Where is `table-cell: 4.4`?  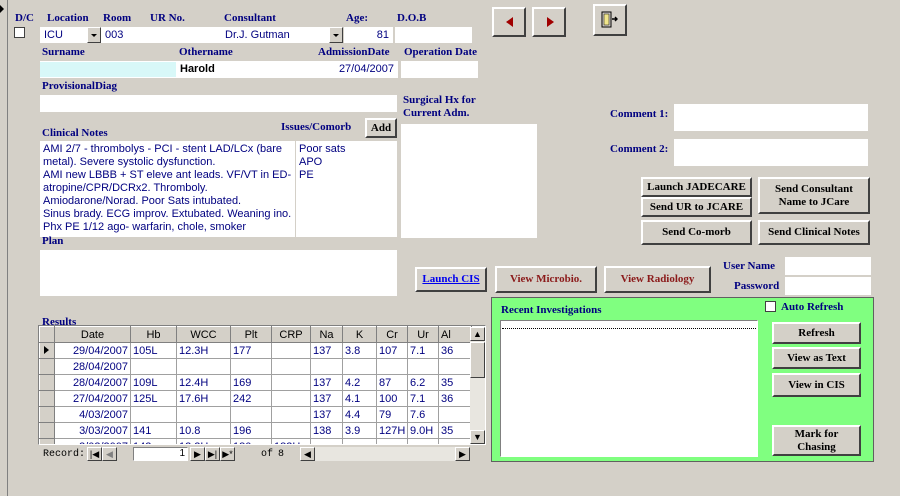 table-cell: 4.4 is located at coordinates (359, 414).